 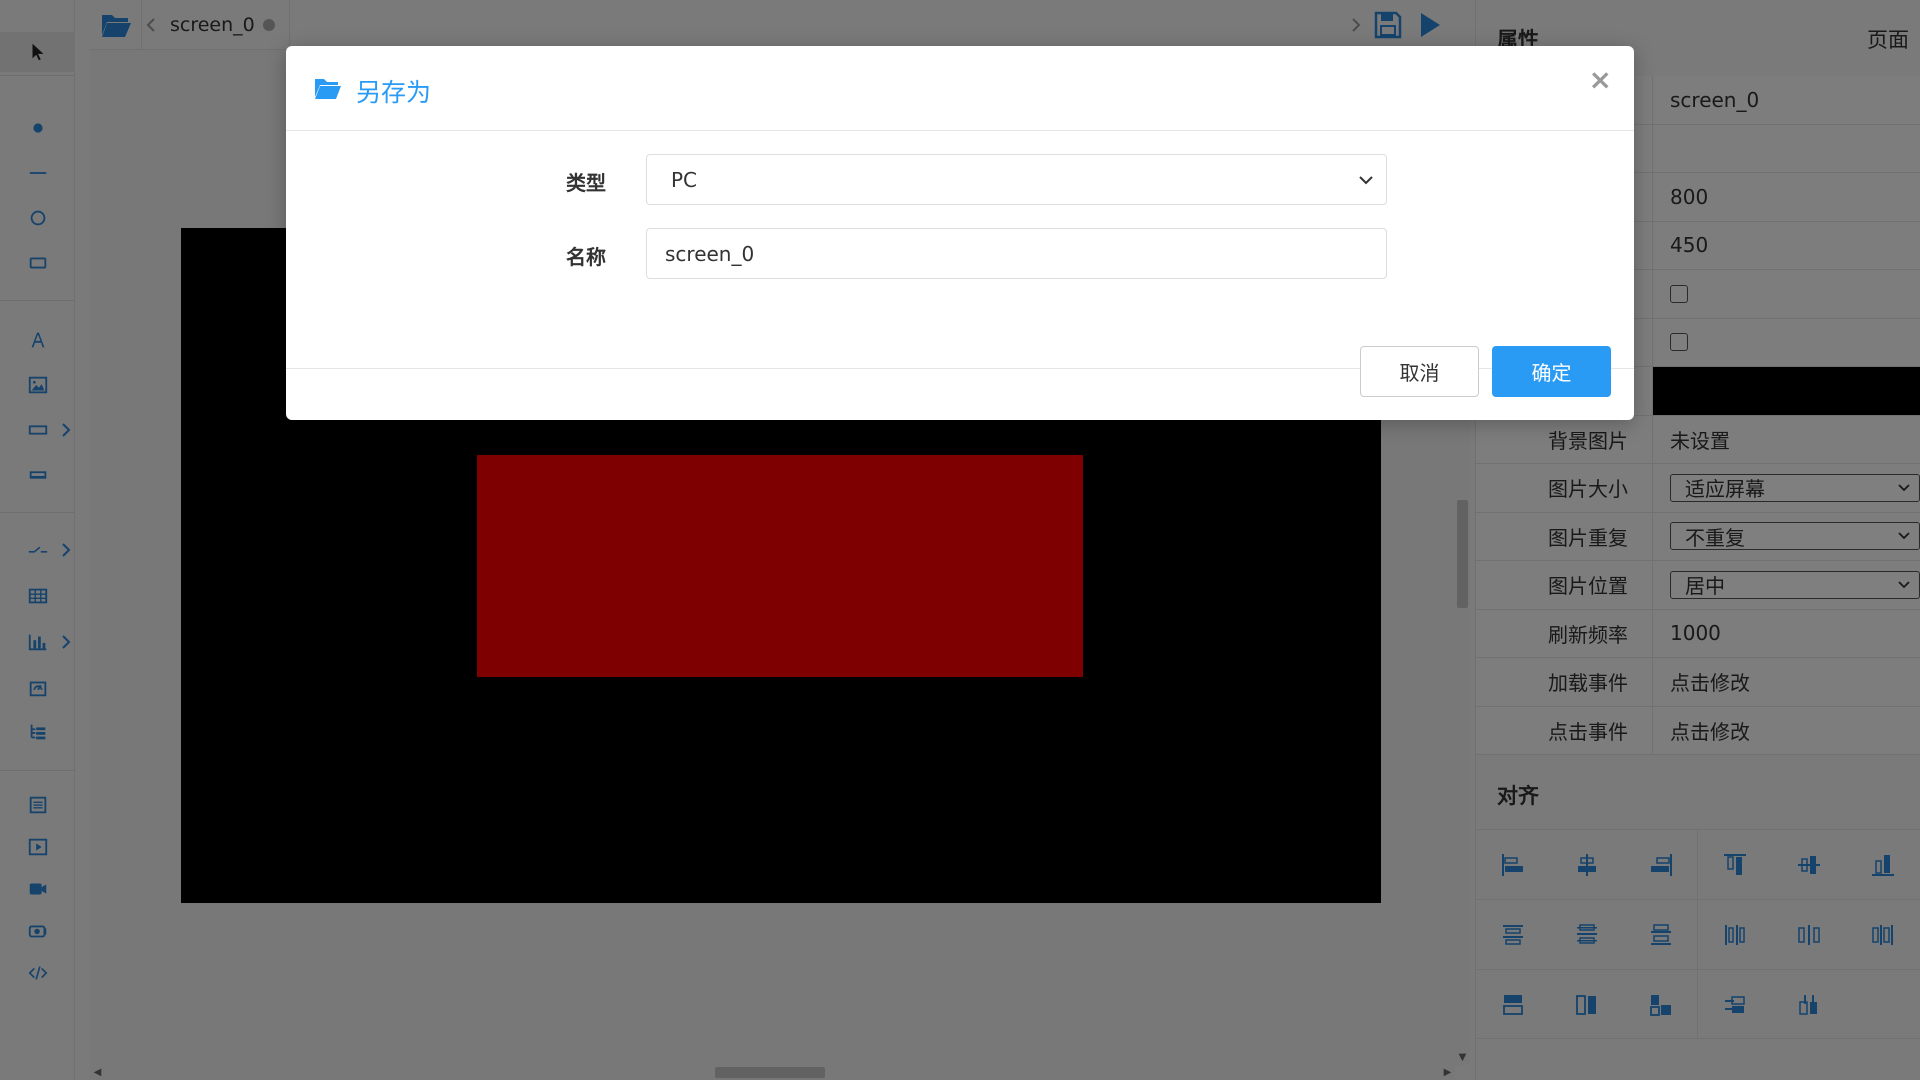 I want to click on type-selected-value: PC, so click(x=684, y=179).